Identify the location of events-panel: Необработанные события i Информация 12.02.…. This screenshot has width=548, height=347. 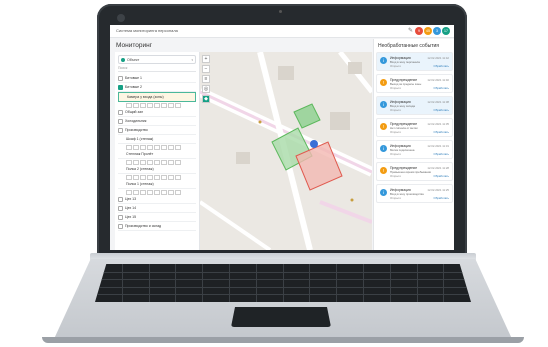
(413, 144).